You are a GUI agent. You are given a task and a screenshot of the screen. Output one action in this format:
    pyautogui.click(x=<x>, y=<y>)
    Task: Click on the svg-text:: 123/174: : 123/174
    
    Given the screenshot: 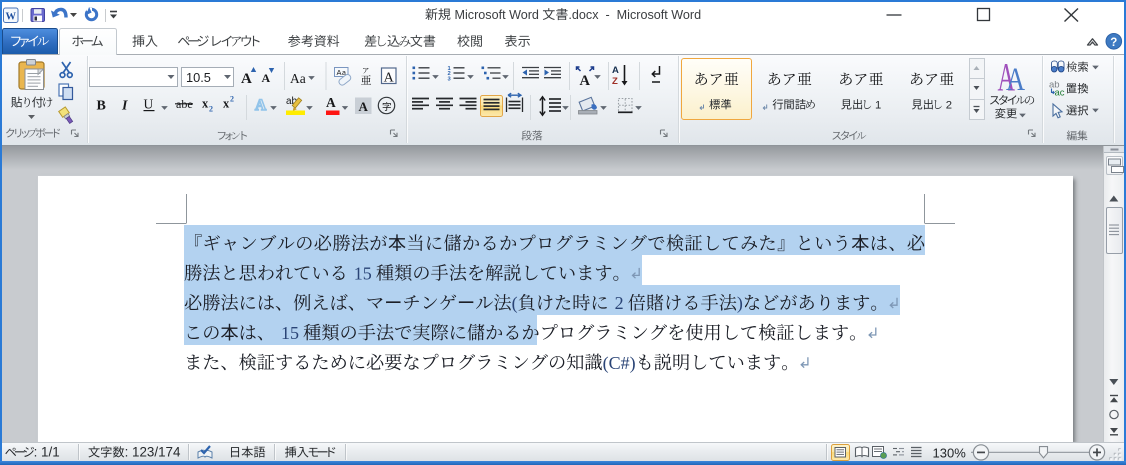 What is the action you would take?
    pyautogui.click(x=153, y=452)
    